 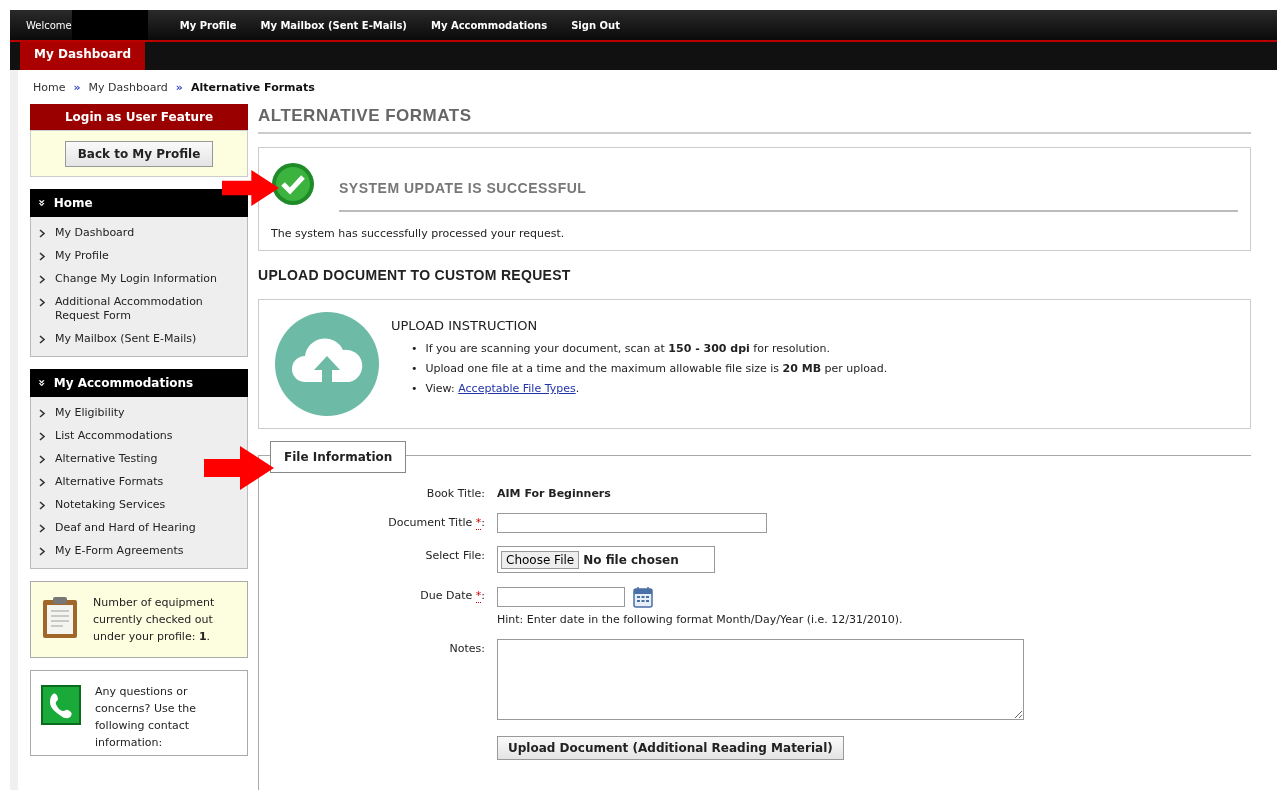 I want to click on cloud-upload-icon, so click(x=327, y=364).